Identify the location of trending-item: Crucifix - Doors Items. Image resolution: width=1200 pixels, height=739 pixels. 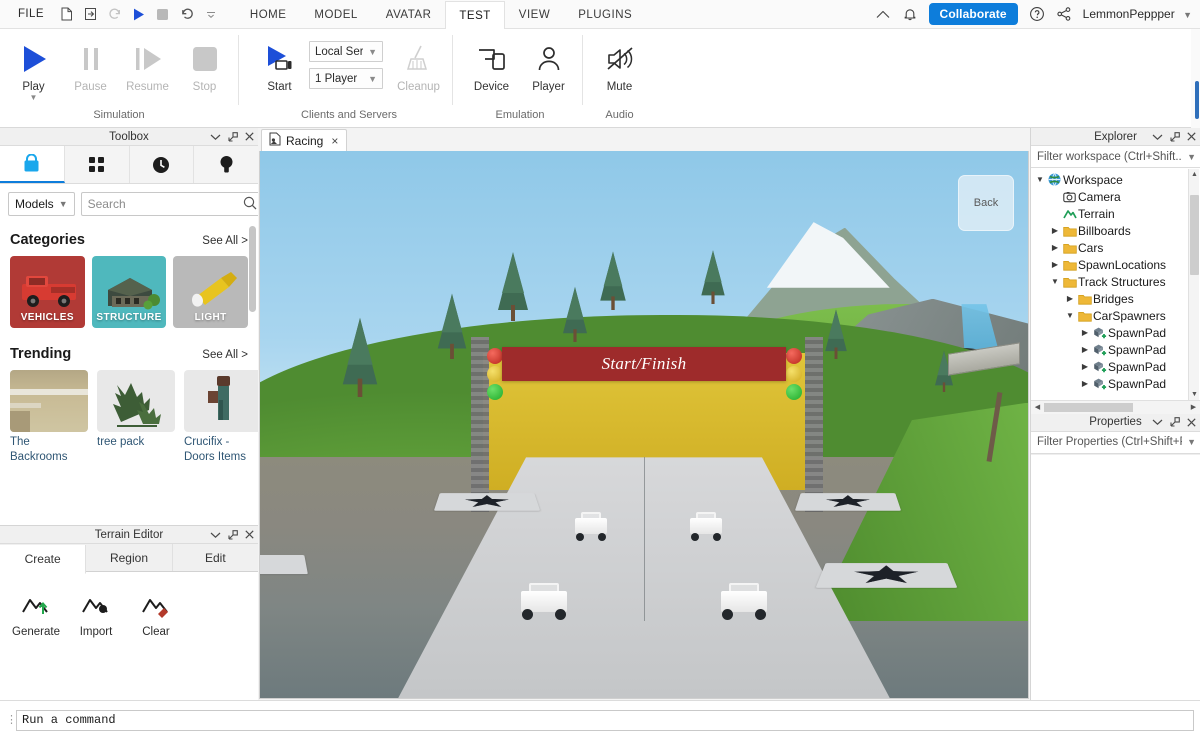
(221, 417).